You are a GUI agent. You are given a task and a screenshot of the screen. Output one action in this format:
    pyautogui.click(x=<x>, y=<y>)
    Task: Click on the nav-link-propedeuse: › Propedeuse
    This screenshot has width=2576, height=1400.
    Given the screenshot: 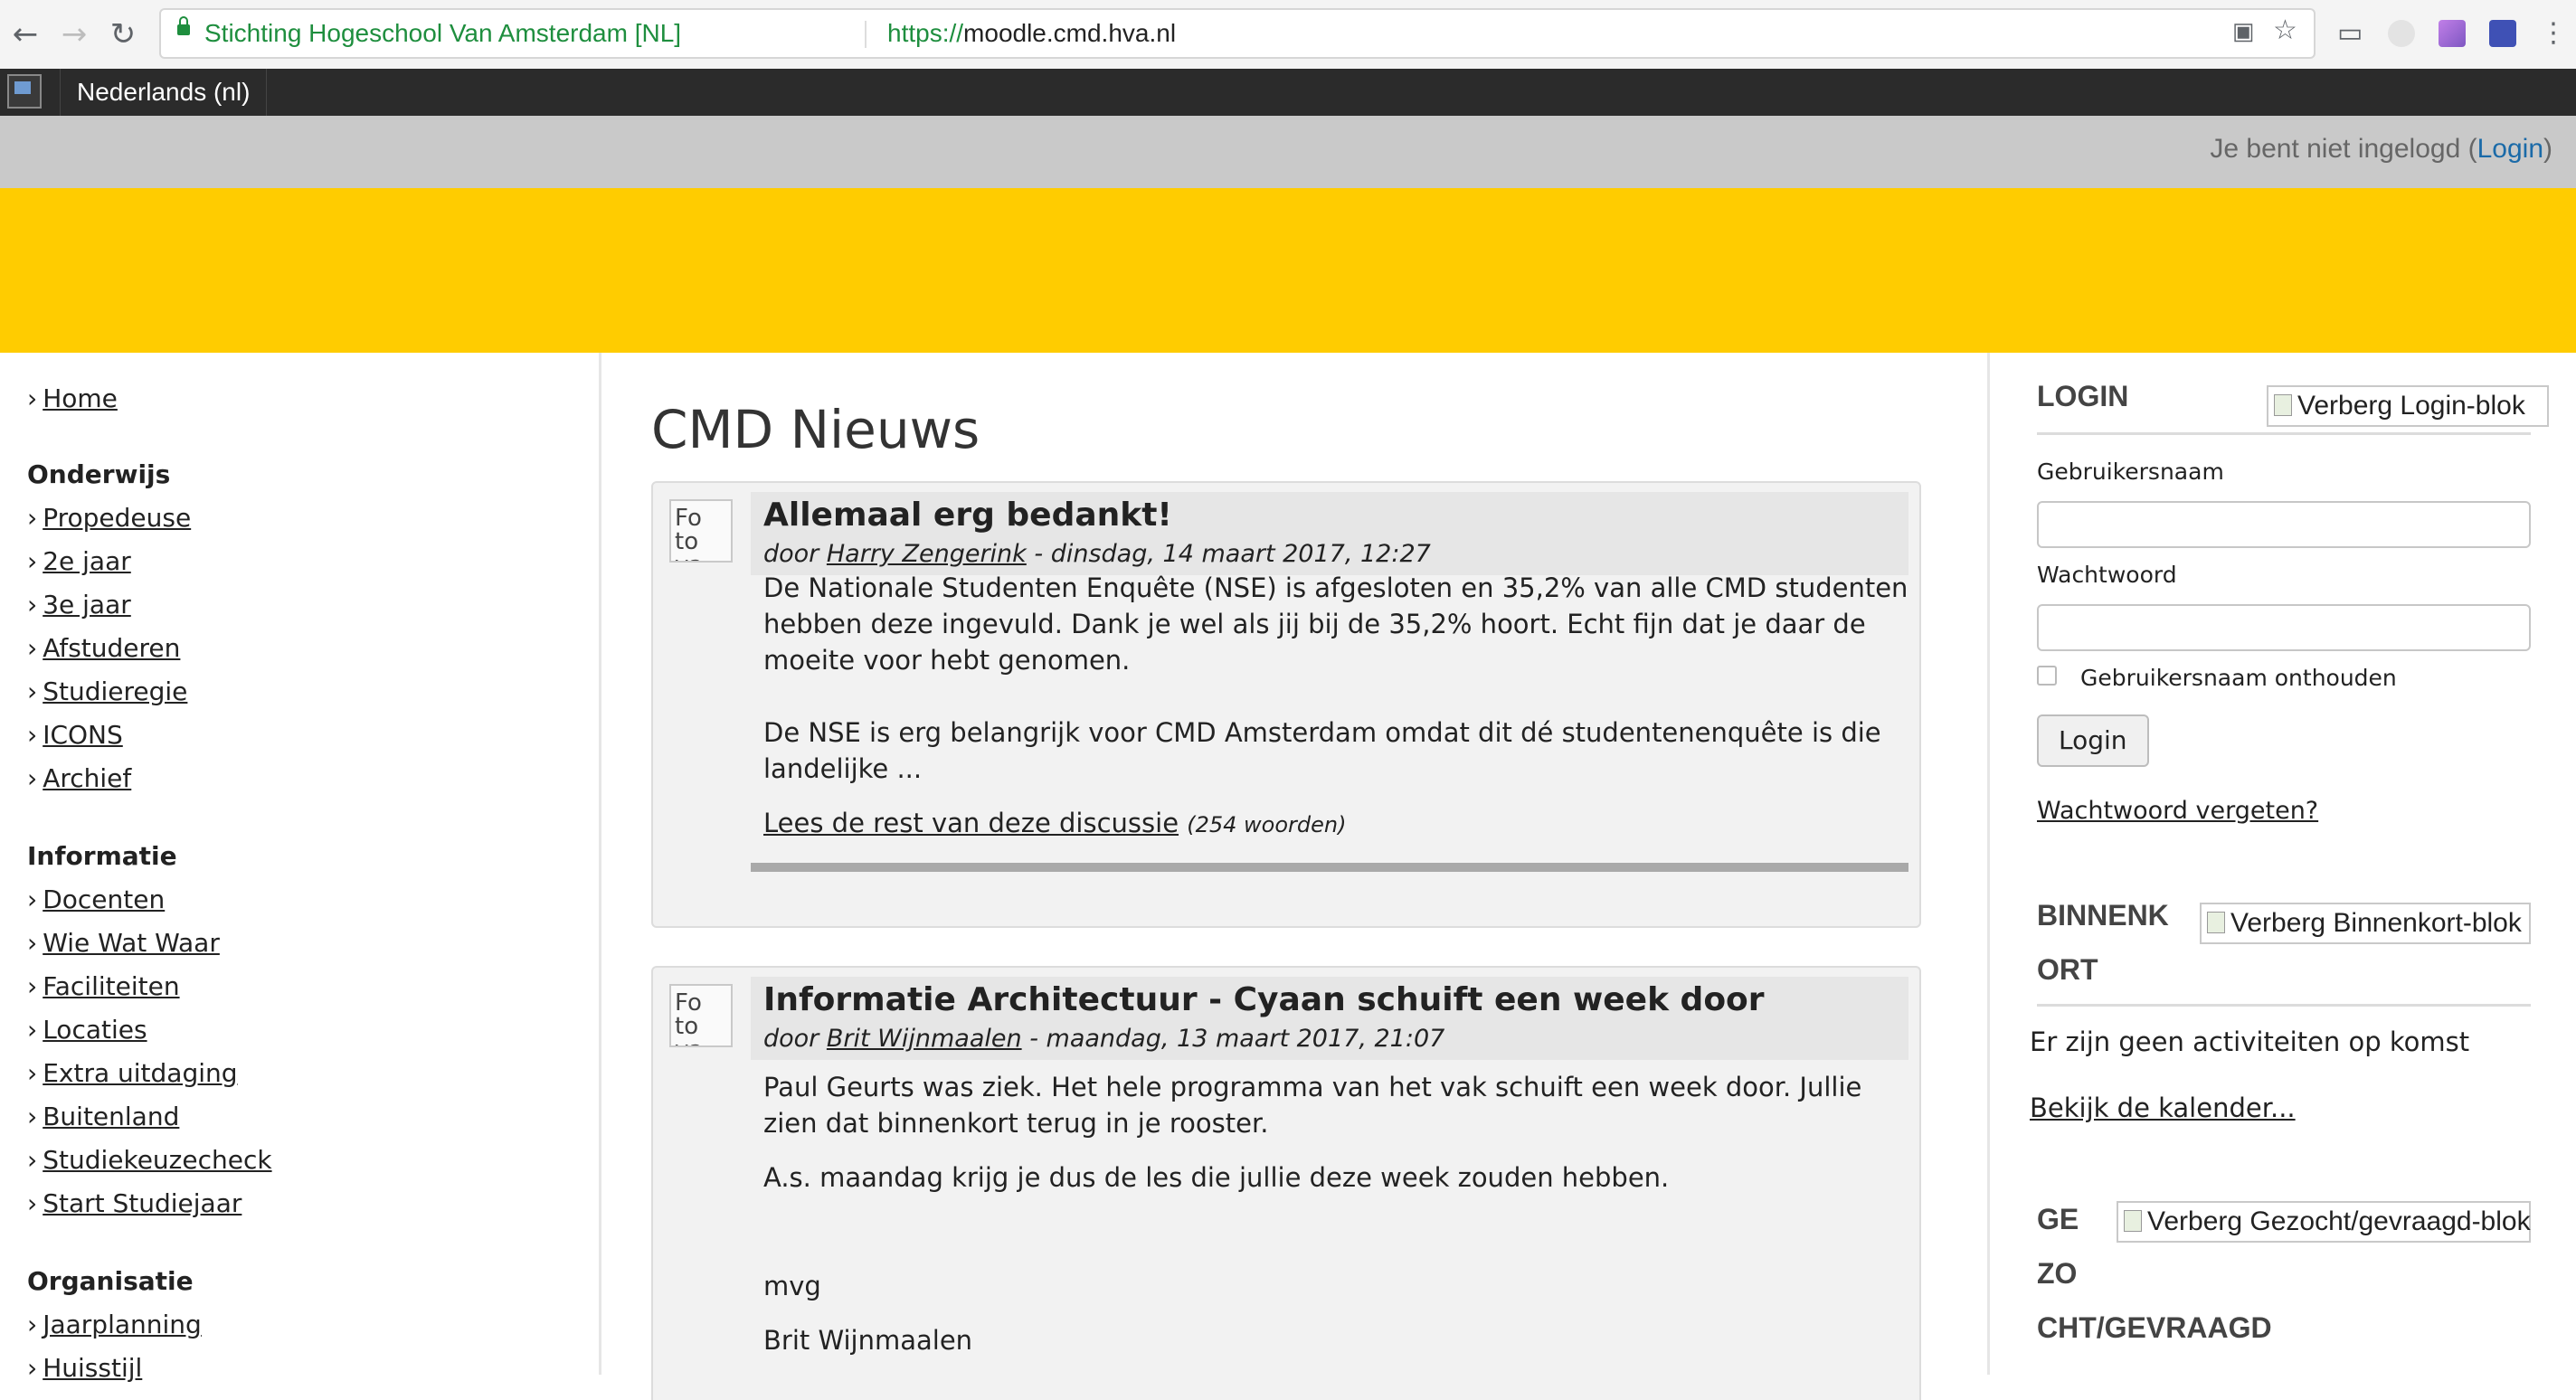 What is the action you would take?
    pyautogui.click(x=109, y=518)
    